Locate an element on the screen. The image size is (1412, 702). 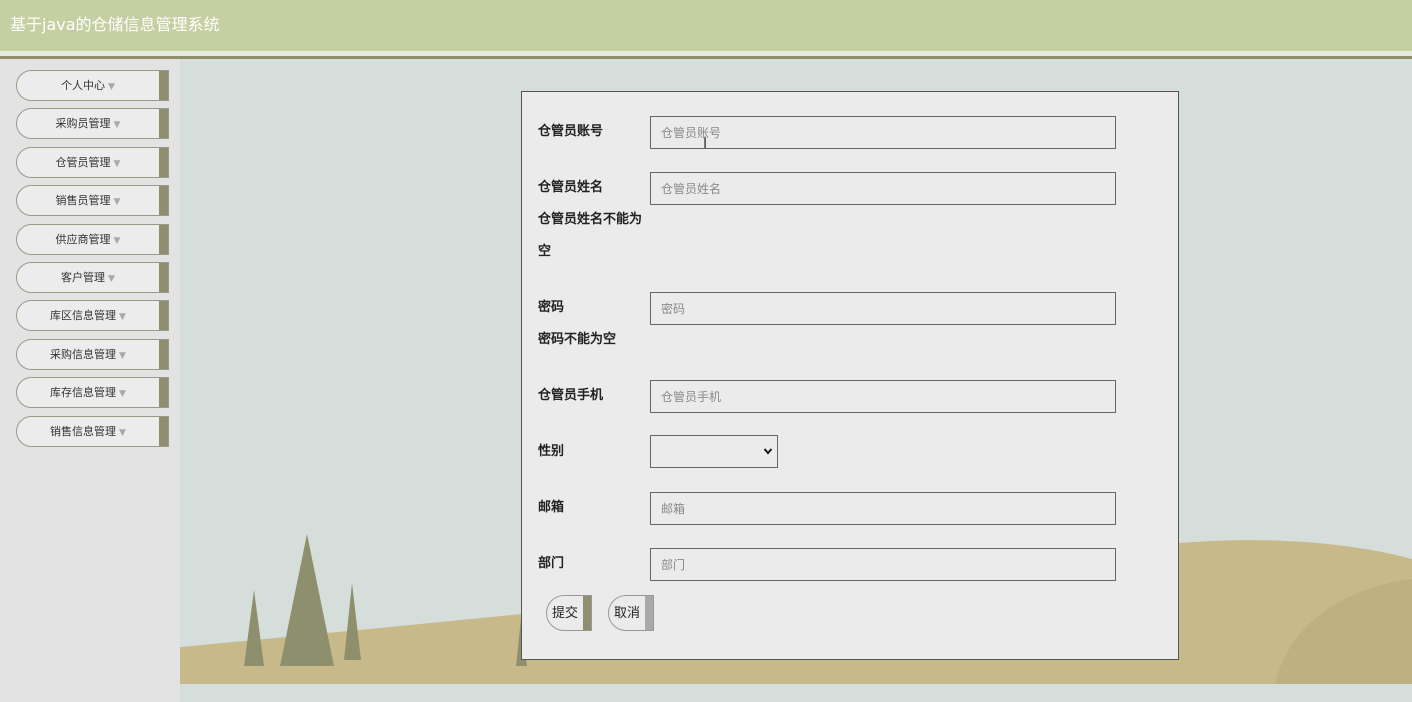
account-input is located at coordinates (883, 132).